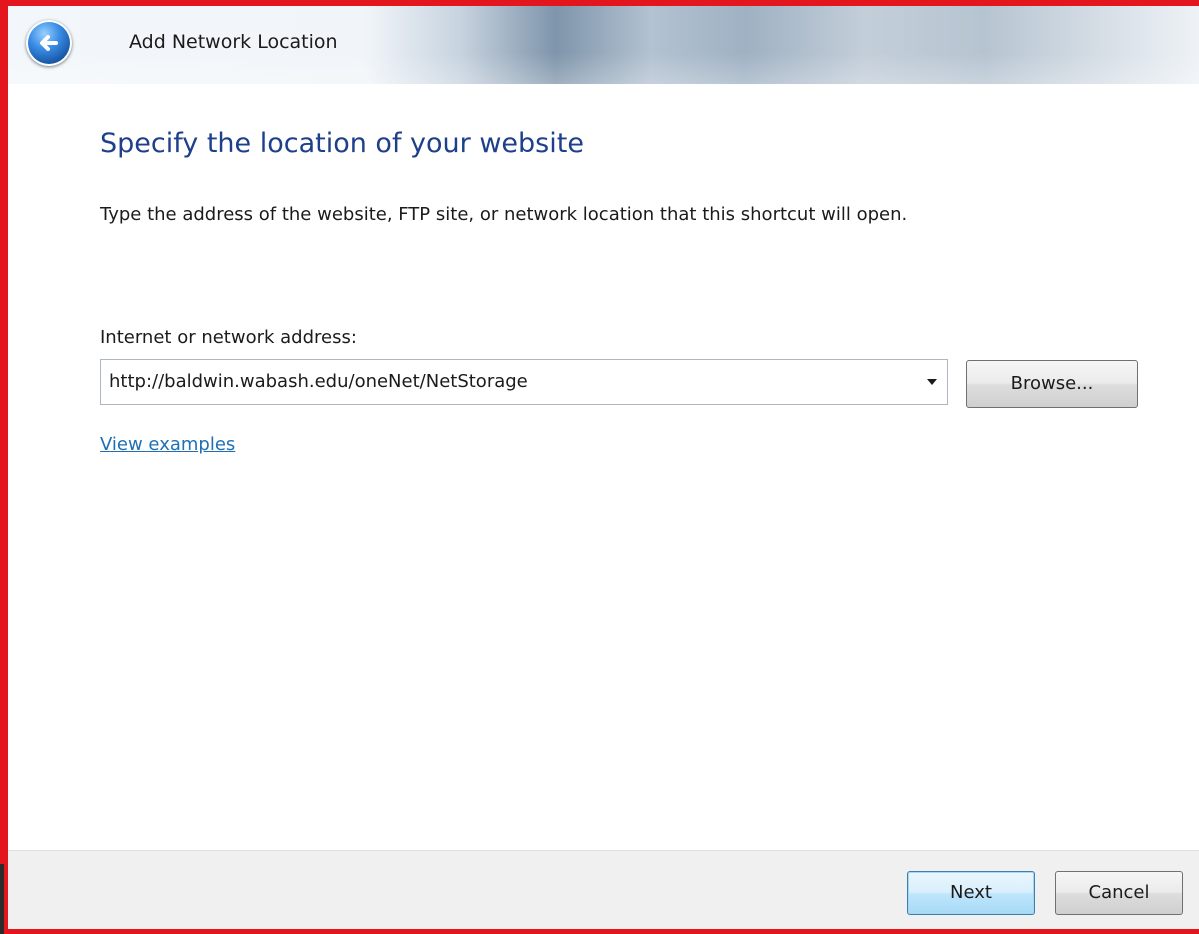  What do you see at coordinates (167, 444) in the screenshot?
I see `view-examples-link: View examples` at bounding box center [167, 444].